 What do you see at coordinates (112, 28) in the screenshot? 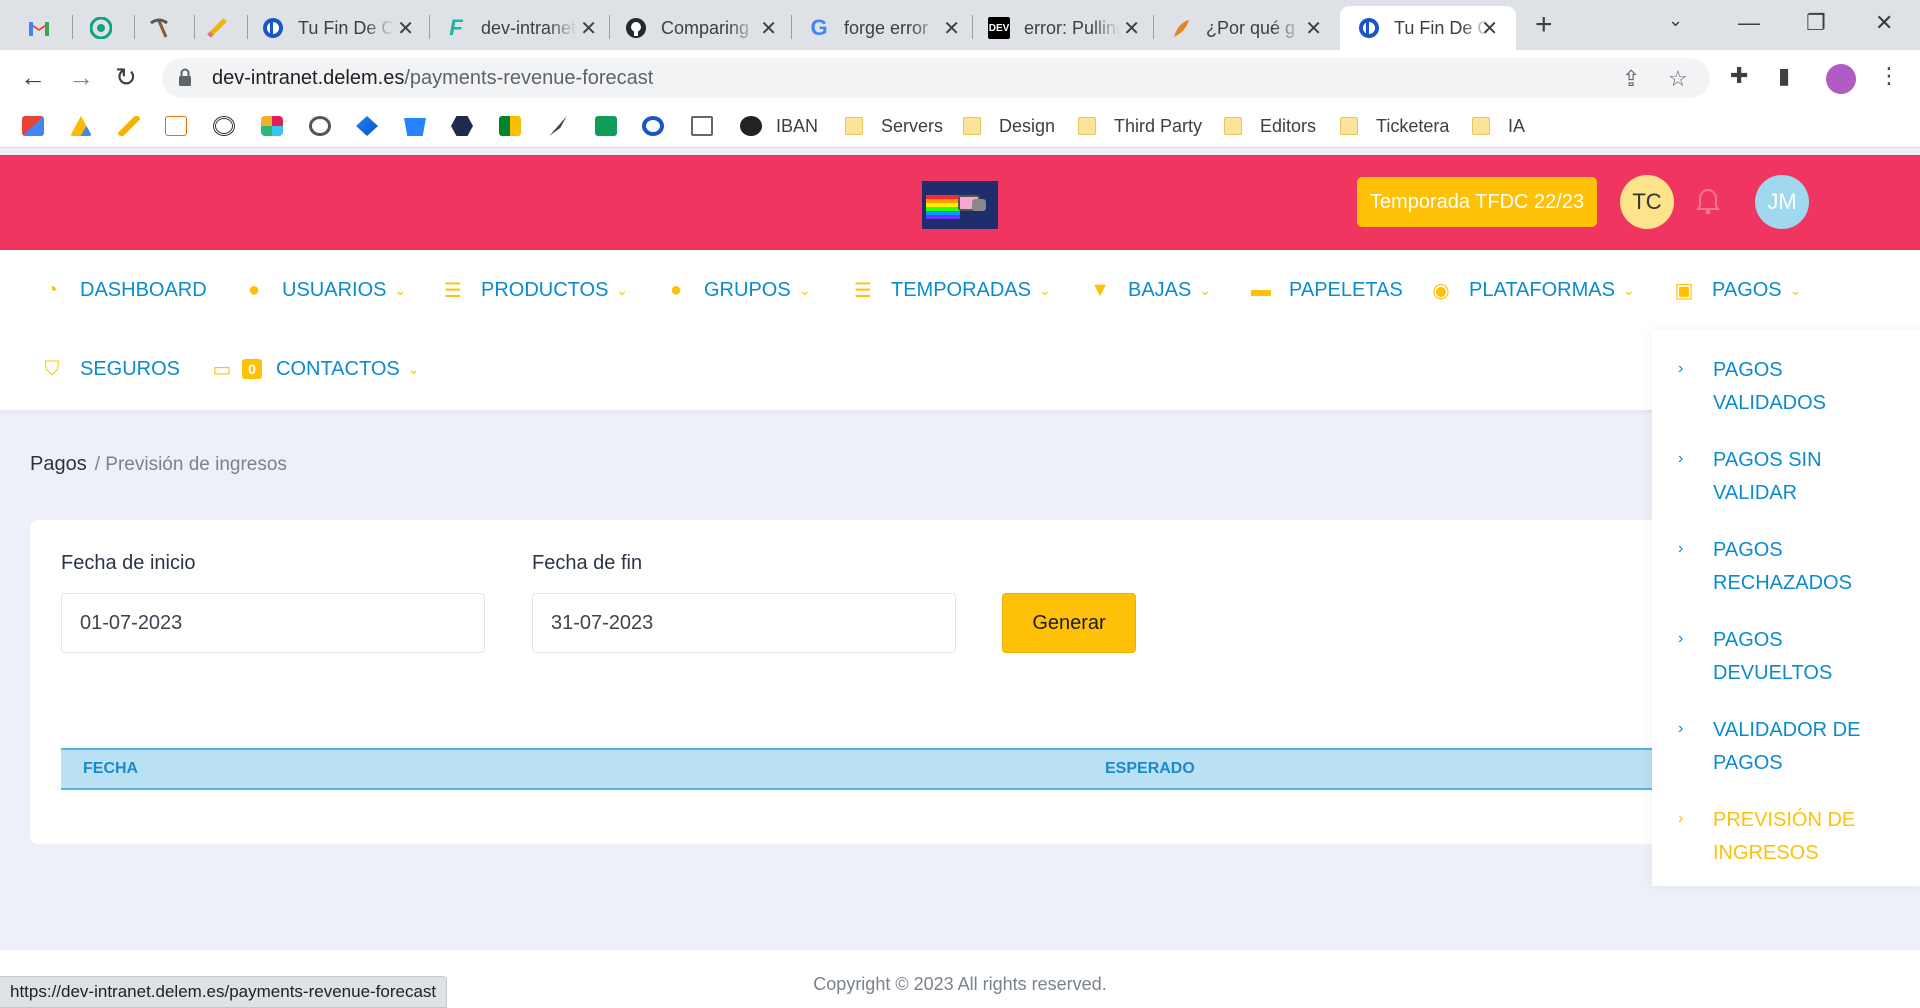
I see `tab-chatgpt` at bounding box center [112, 28].